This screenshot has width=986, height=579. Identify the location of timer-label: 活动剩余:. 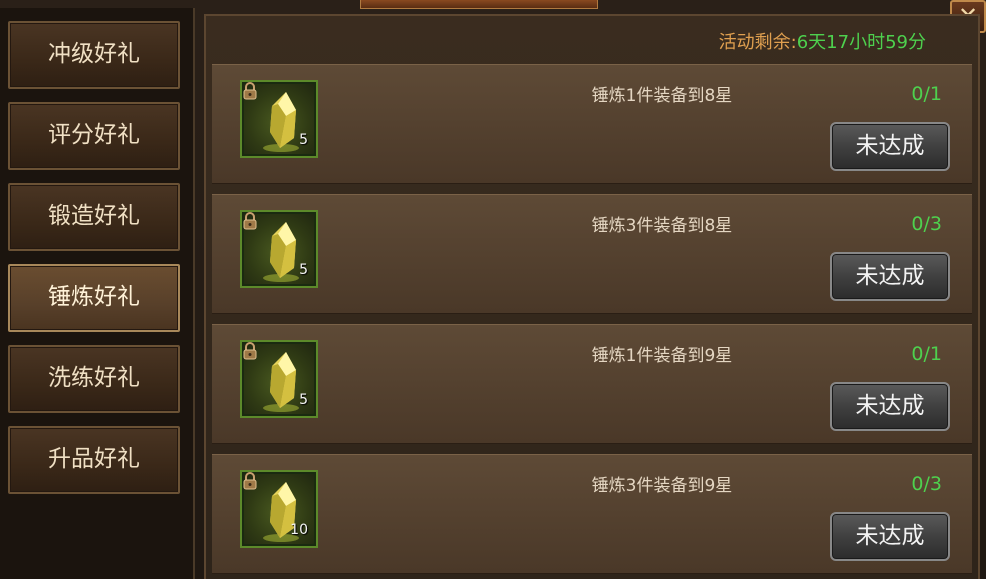
(757, 42).